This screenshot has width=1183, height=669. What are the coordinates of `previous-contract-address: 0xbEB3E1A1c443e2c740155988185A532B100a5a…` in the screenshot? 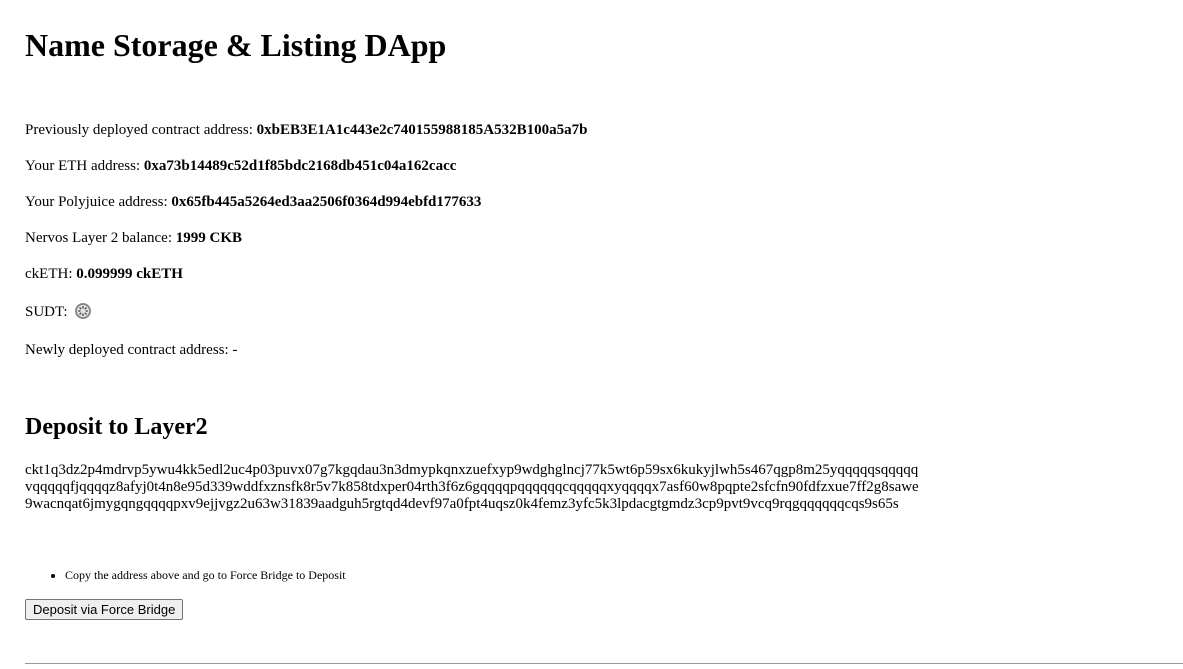 It's located at (422, 130).